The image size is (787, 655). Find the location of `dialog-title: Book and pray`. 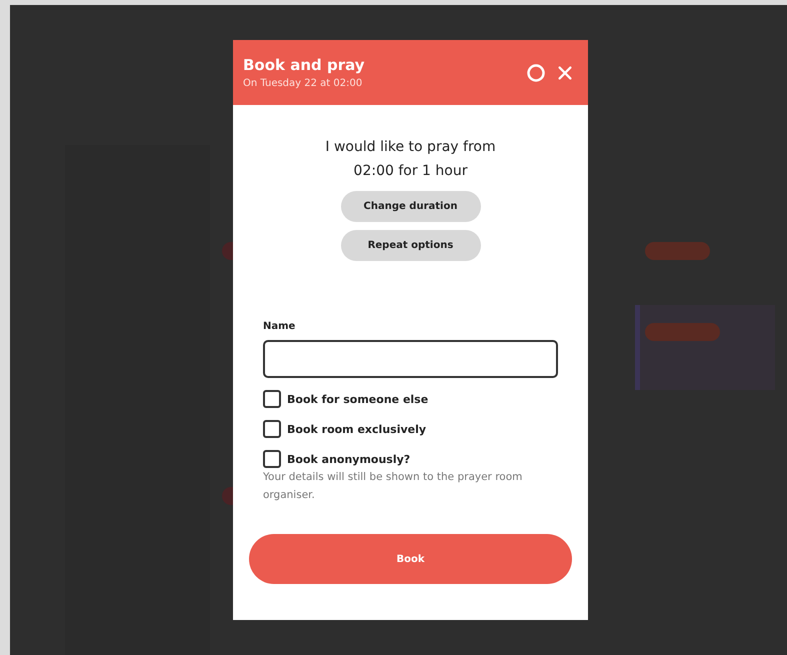

dialog-title: Book and pray is located at coordinates (304, 65).